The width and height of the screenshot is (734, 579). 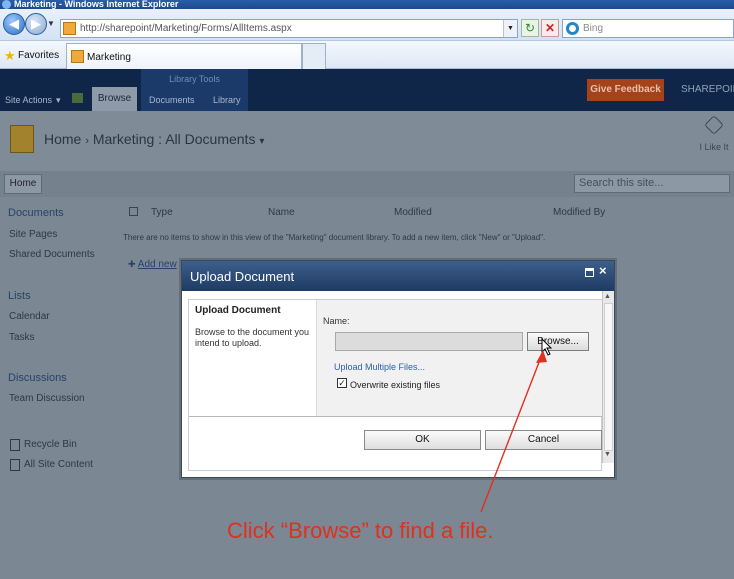 I want to click on favorites-button: Favorites, so click(x=38, y=55).